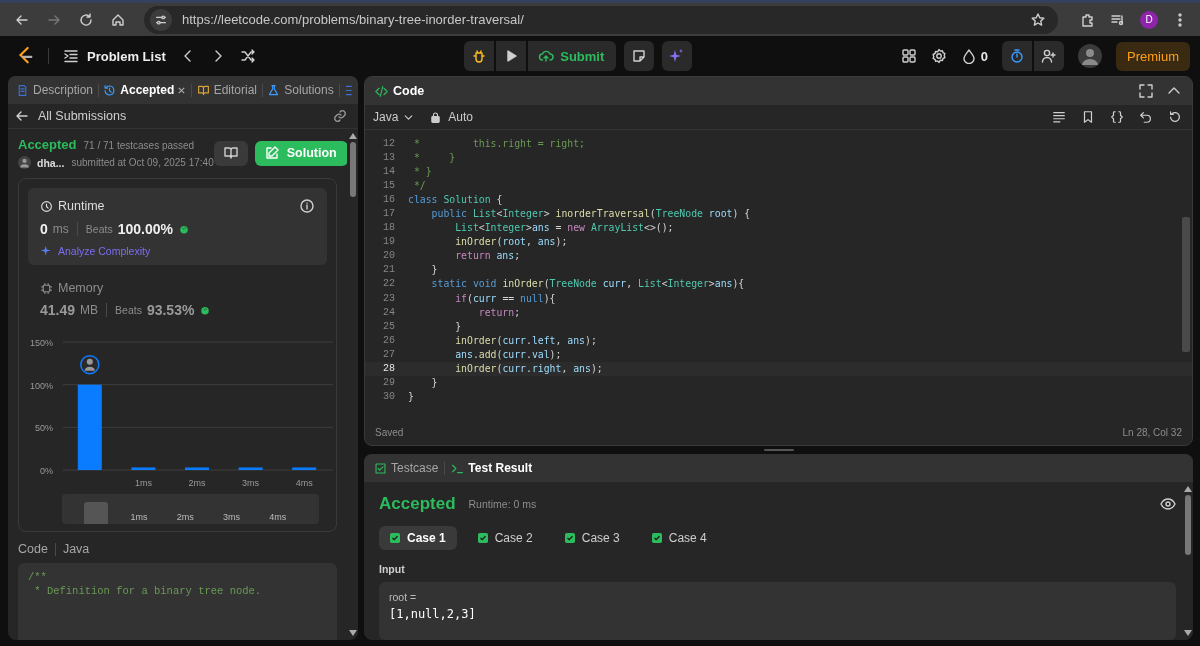  Describe the element at coordinates (89, 310) in the screenshot. I see `memory-unit: MB` at that location.